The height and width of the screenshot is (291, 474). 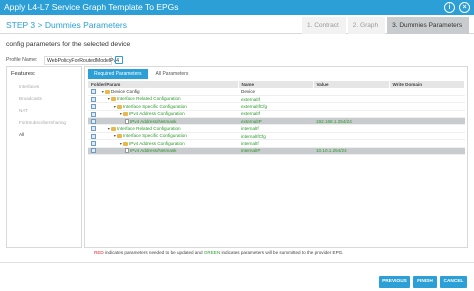 I want to click on feature-item-all: All, so click(x=44, y=135).